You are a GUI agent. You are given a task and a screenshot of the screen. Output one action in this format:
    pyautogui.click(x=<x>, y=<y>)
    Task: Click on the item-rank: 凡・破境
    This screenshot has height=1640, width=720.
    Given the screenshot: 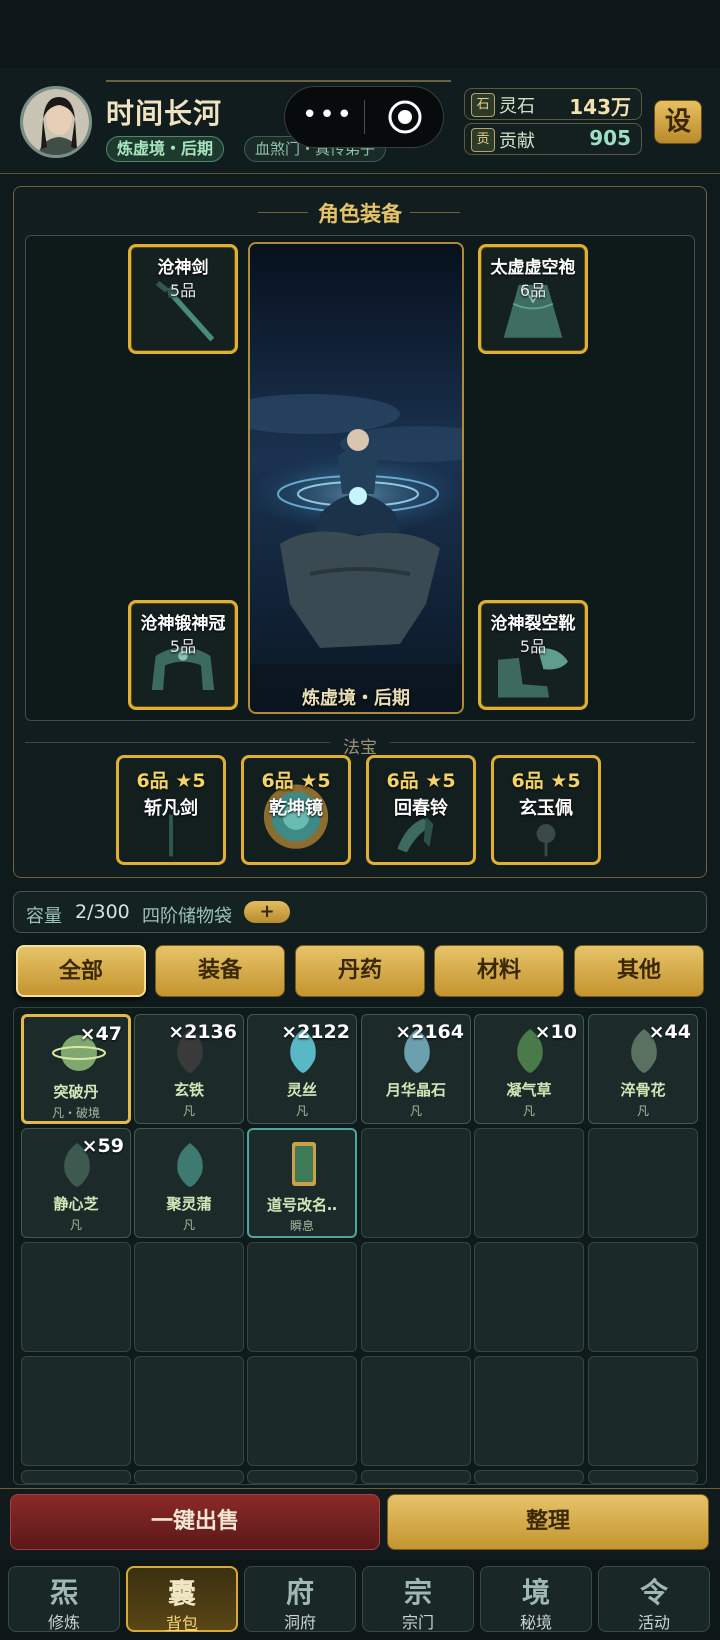 What is the action you would take?
    pyautogui.click(x=75, y=1113)
    